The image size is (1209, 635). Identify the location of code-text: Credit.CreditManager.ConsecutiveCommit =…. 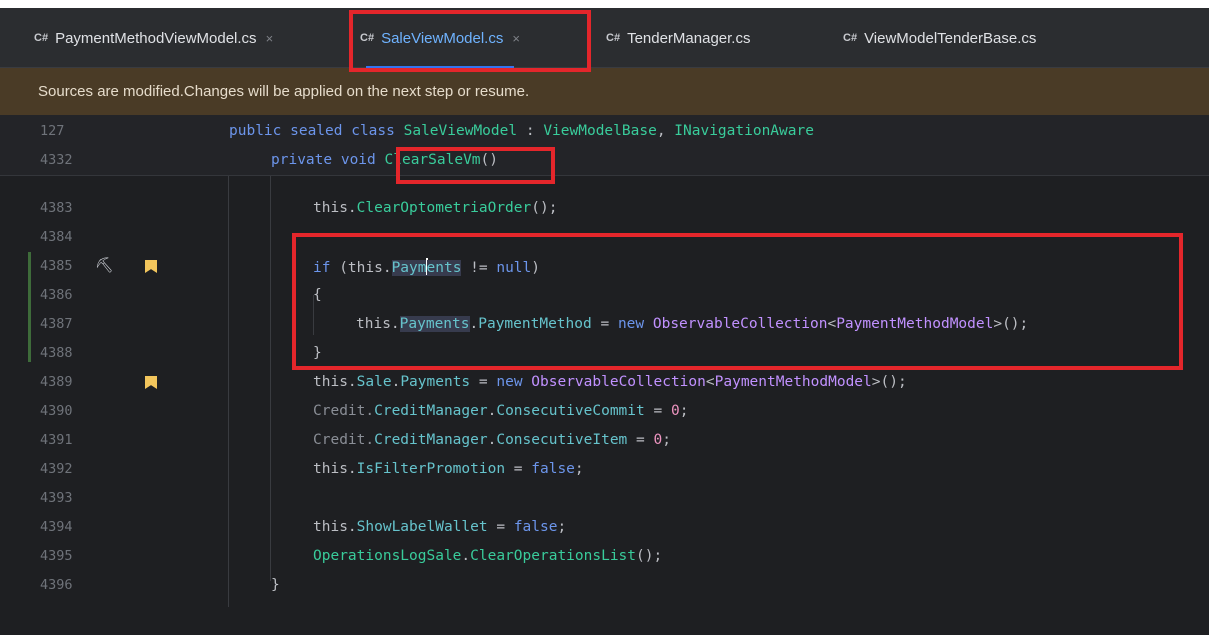
(501, 411).